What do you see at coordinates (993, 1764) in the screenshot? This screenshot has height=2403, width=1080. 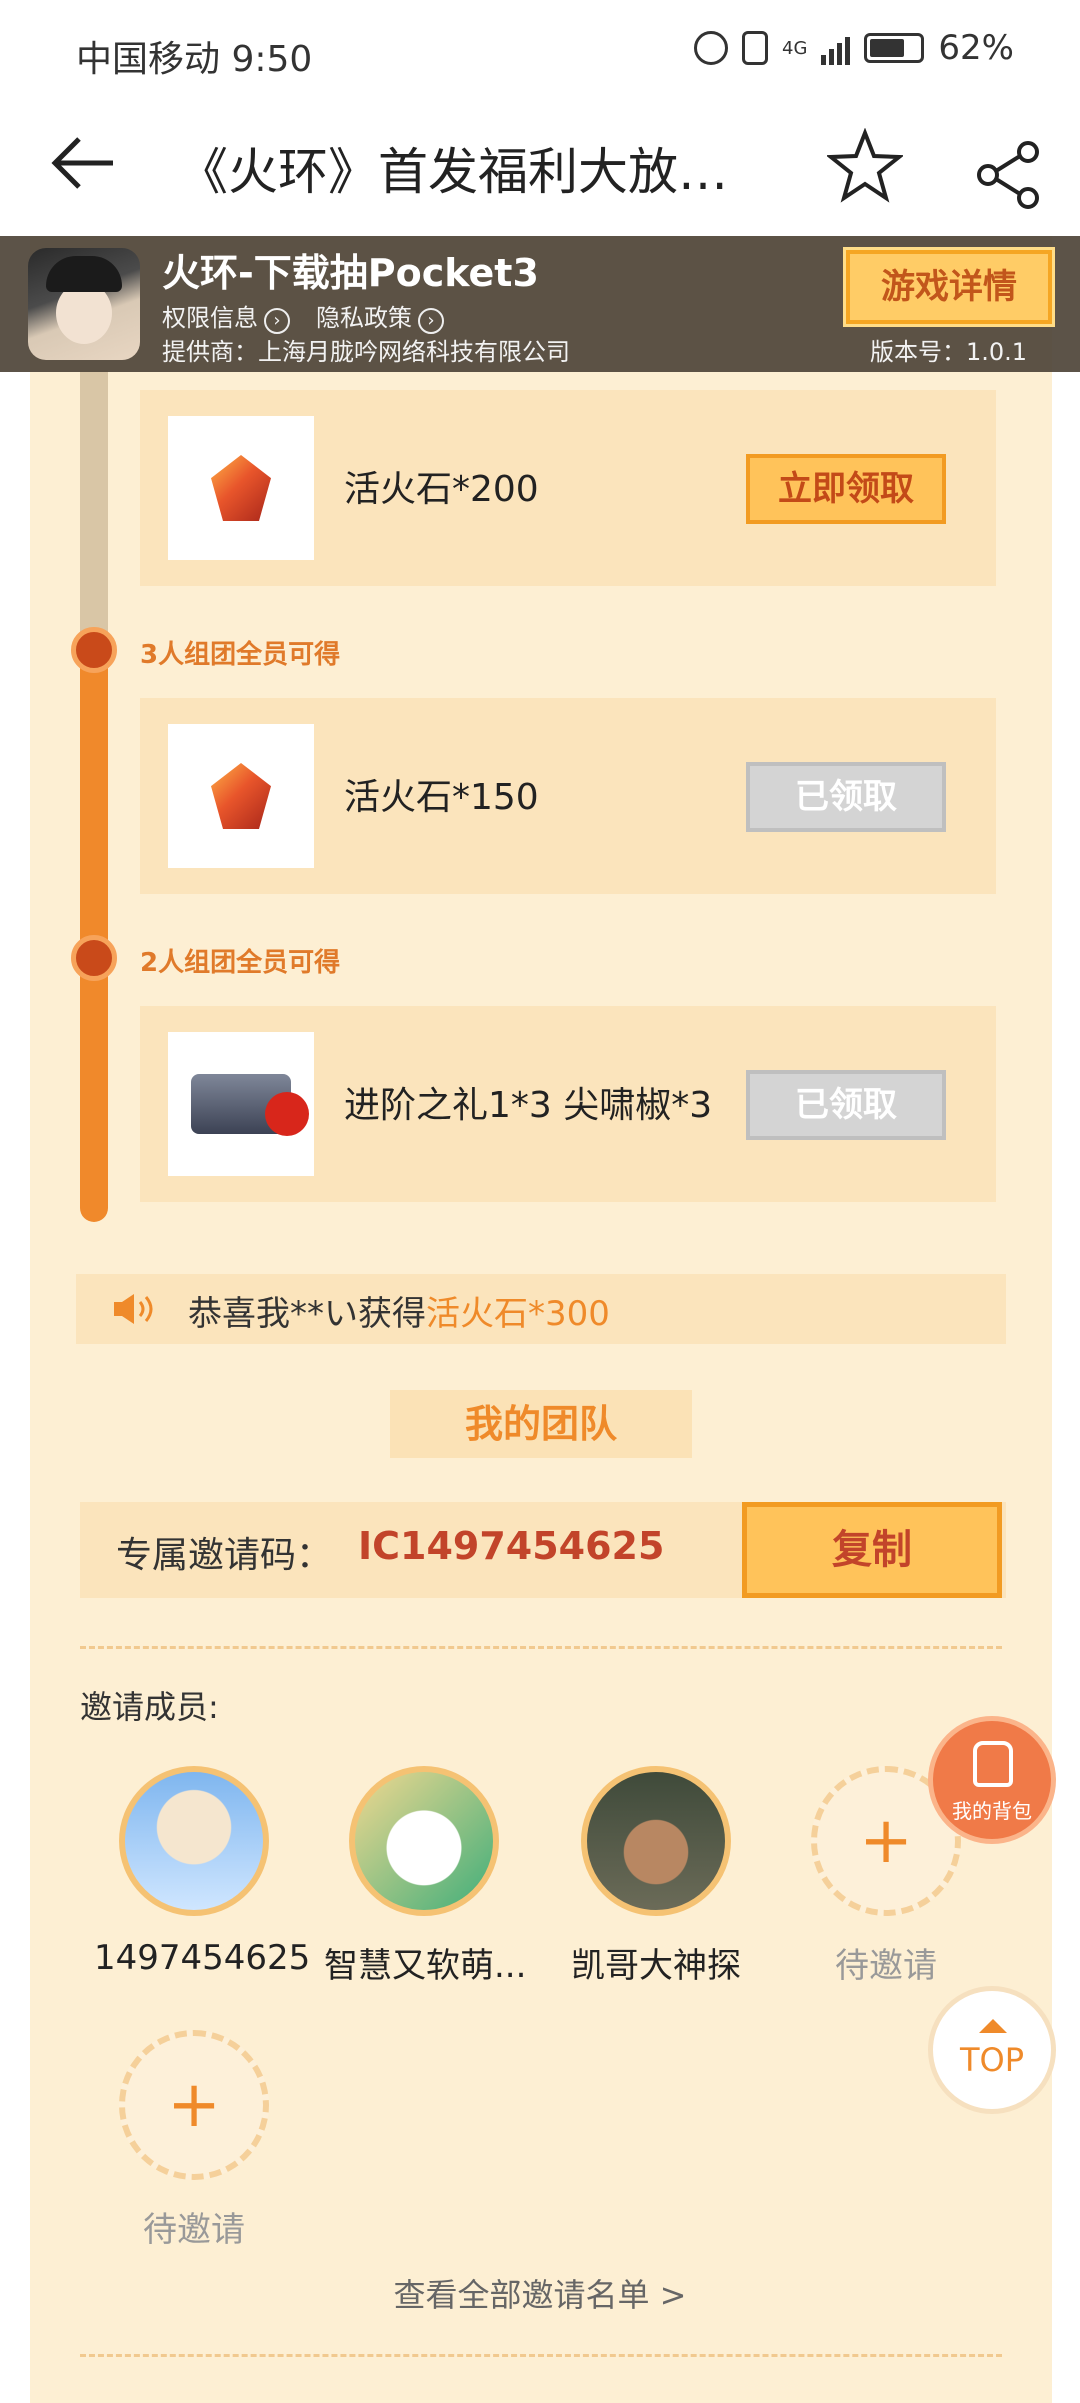 I see `backpack-icon` at bounding box center [993, 1764].